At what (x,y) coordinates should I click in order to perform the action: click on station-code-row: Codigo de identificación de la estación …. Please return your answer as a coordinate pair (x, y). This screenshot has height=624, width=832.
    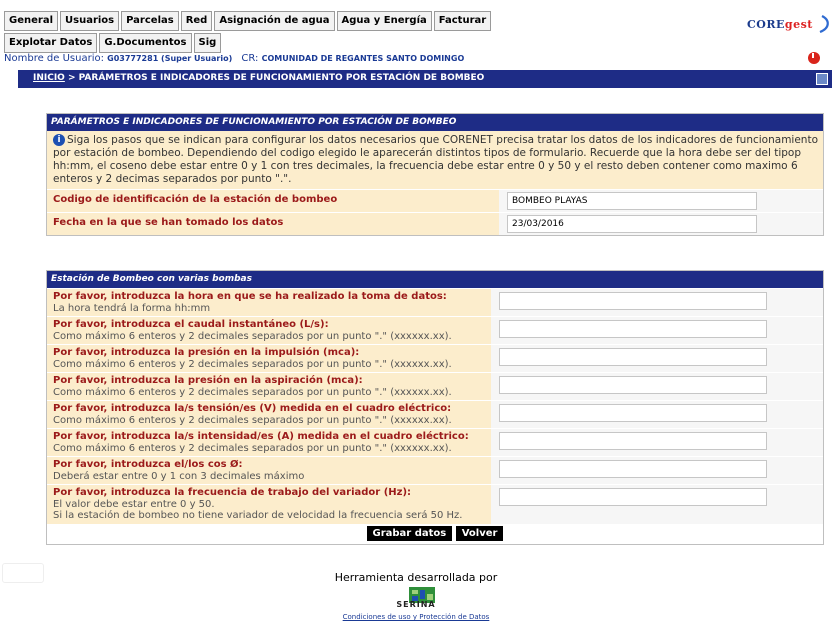
    Looking at the image, I should click on (435, 200).